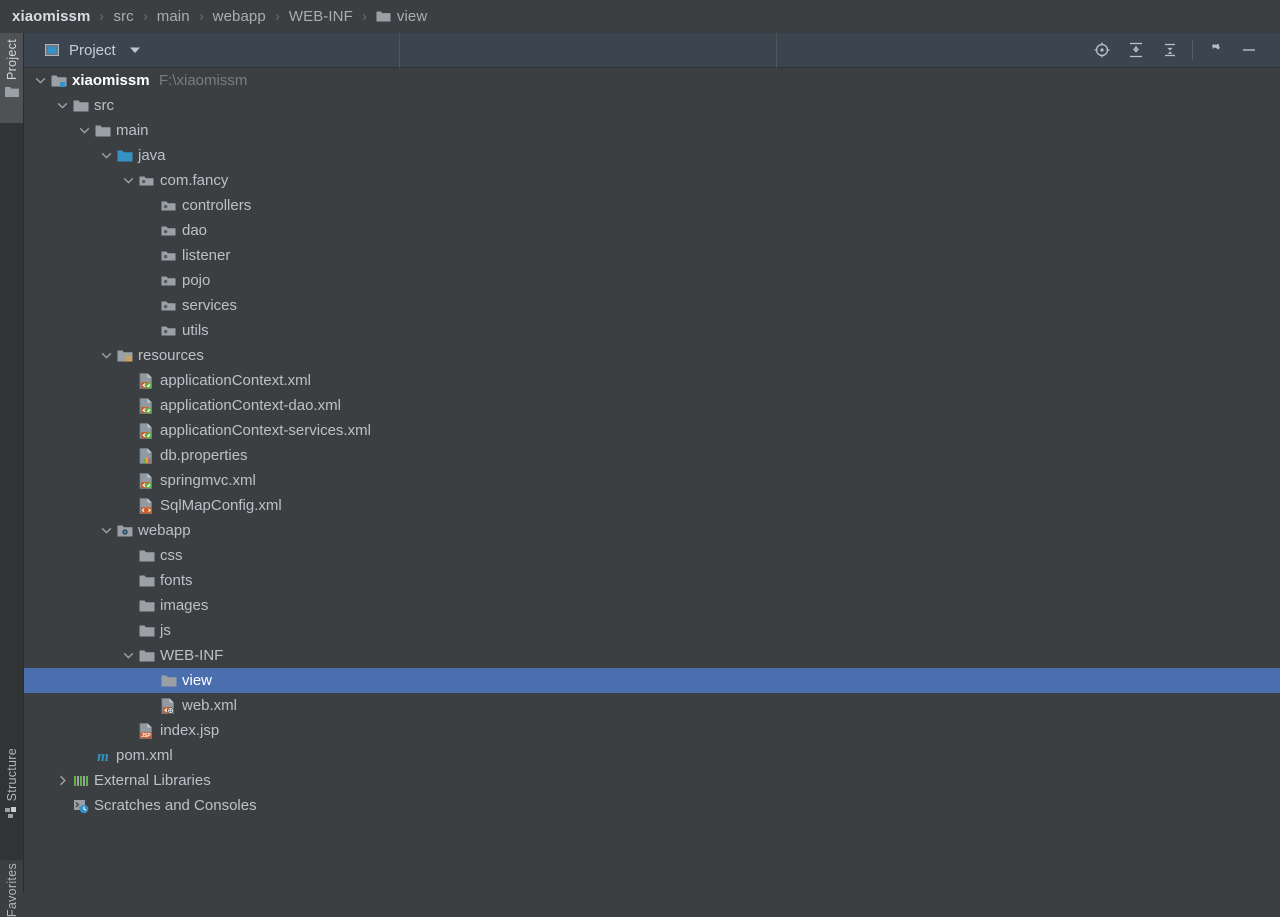  I want to click on breadcrumb-item-main: main, so click(173, 16).